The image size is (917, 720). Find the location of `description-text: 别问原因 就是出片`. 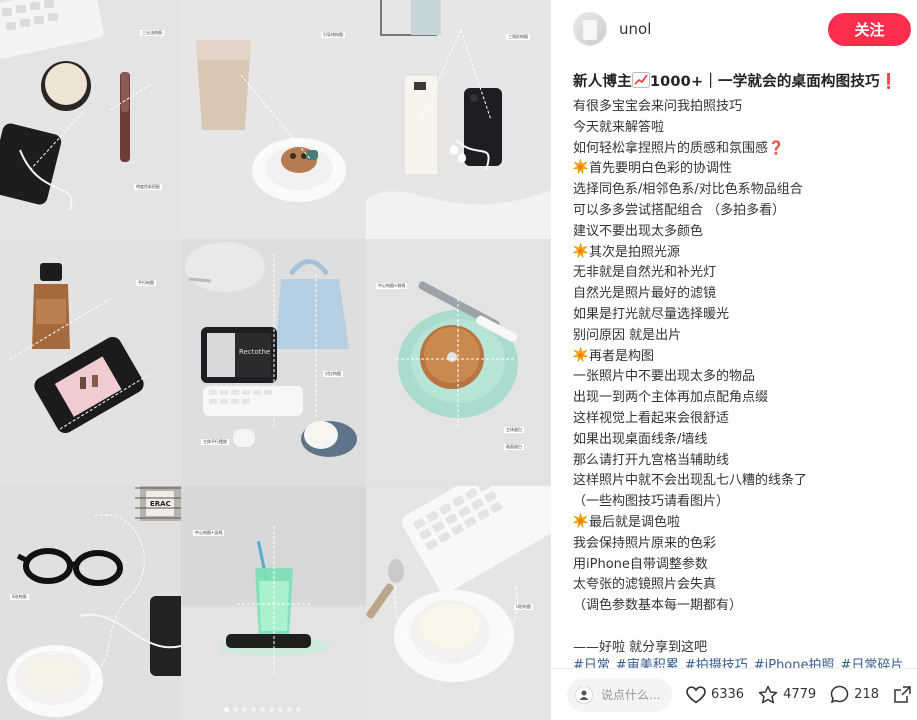

description-text: 别问原因 就是出片 is located at coordinates (627, 335).